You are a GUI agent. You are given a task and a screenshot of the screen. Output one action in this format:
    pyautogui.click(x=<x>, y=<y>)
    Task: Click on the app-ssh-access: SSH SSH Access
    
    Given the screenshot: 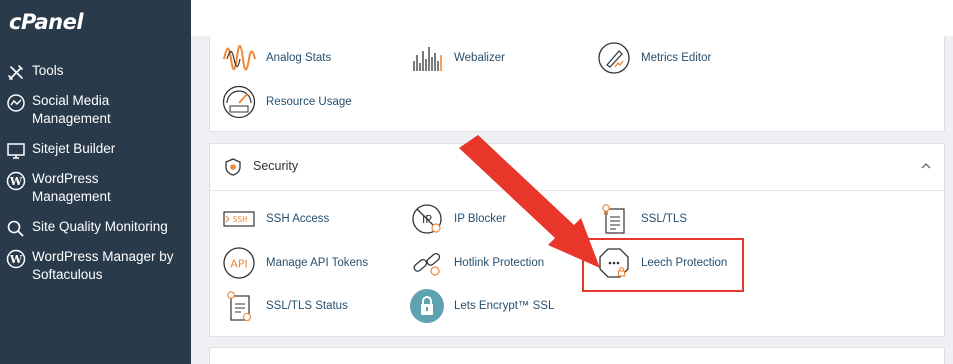 What is the action you would take?
    pyautogui.click(x=275, y=219)
    